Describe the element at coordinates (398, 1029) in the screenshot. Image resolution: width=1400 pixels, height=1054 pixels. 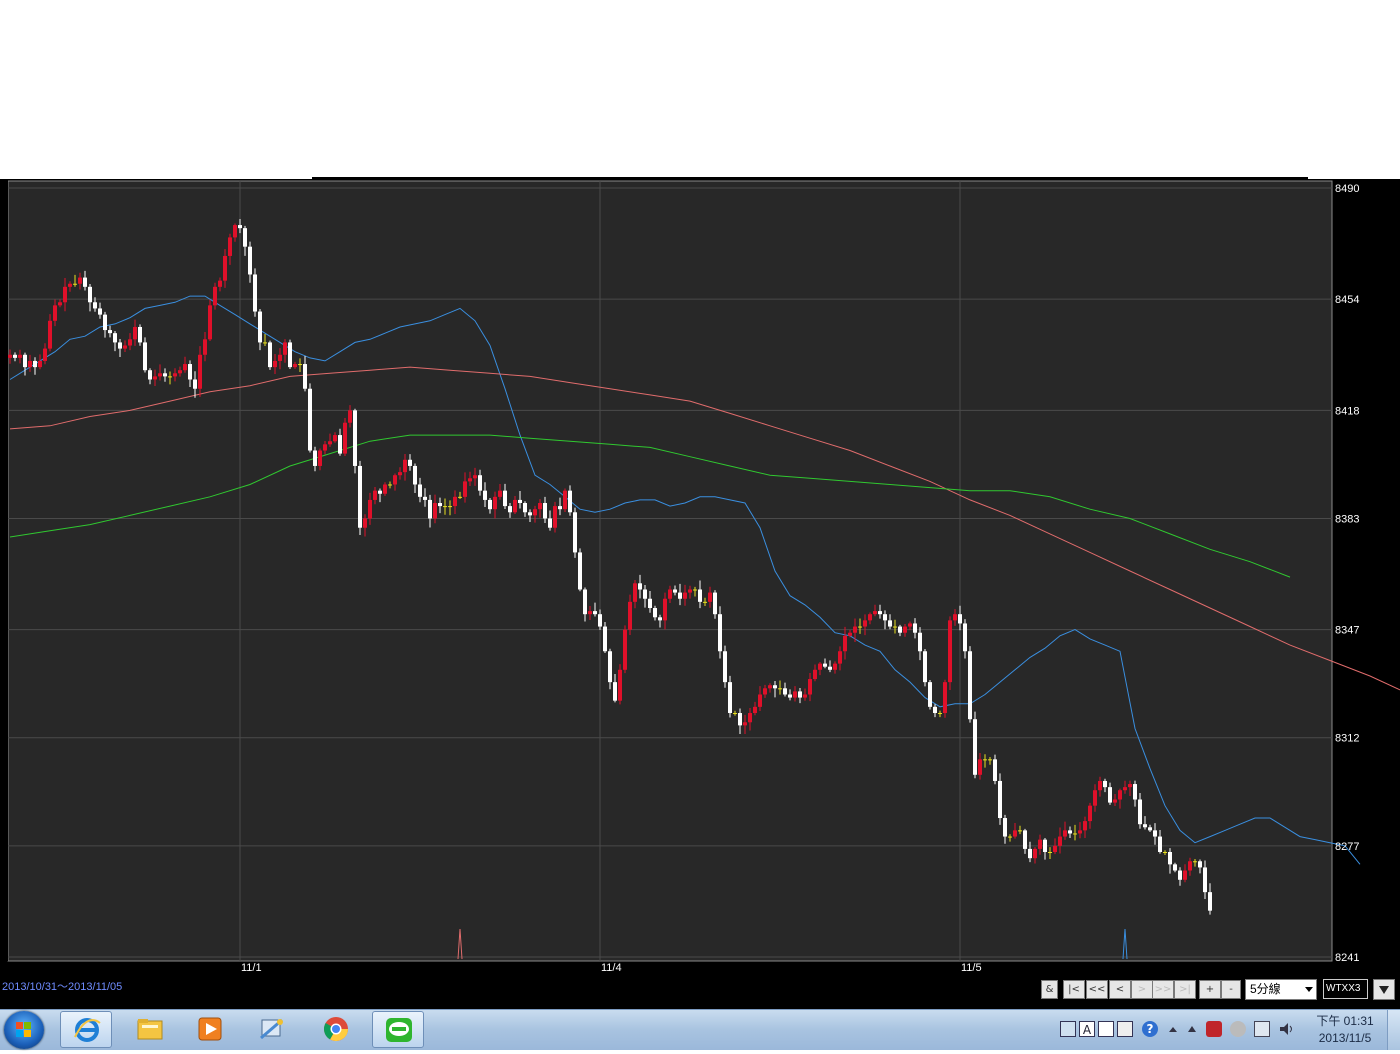
I see `taskbar-line` at that location.